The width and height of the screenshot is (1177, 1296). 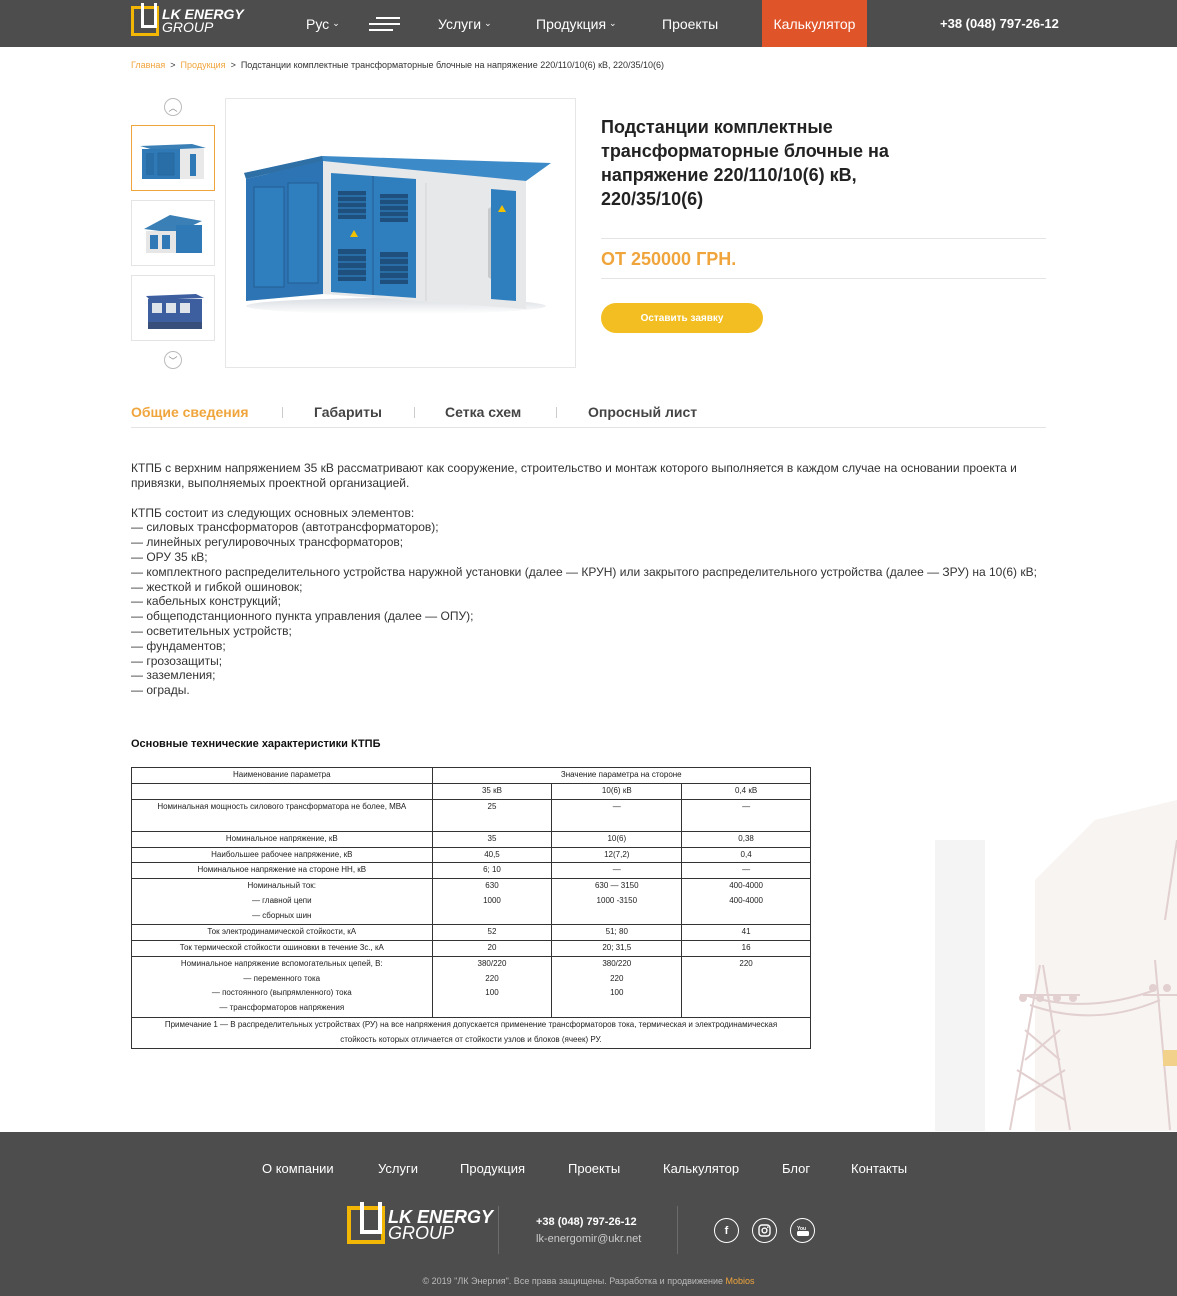 I want to click on list-item: — кабельных конструкций;, so click(x=206, y=601).